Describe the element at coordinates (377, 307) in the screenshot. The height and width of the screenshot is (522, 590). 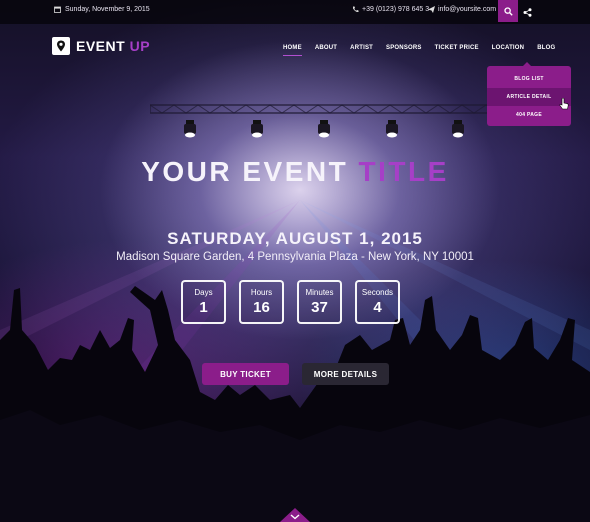
I see `countdown-value: 4` at that location.